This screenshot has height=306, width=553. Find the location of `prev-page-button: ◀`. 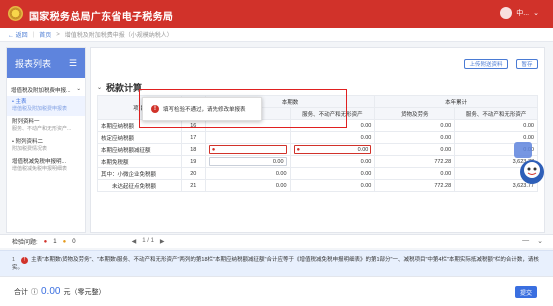

prev-page-button: ◀ is located at coordinates (134, 241).